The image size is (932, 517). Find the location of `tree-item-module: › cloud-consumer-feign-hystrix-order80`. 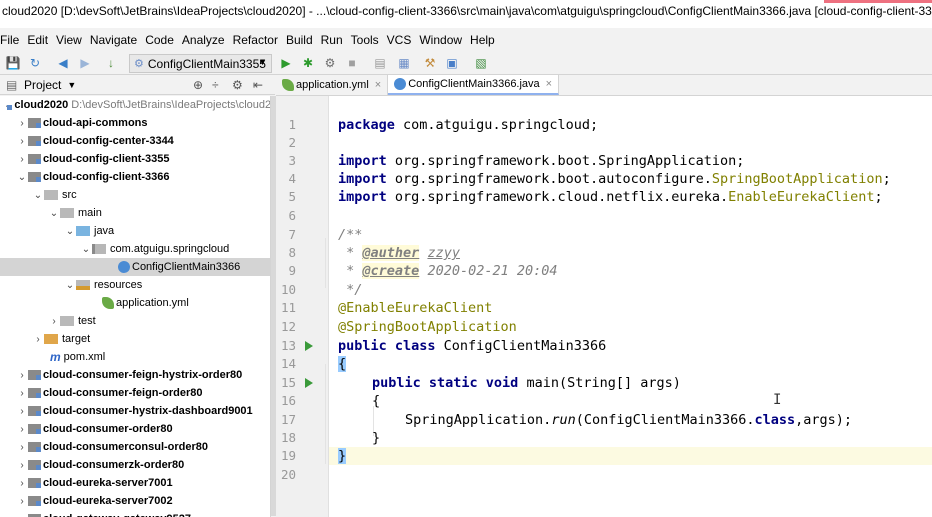

tree-item-module: › cloud-consumer-feign-hystrix-order80 is located at coordinates (137, 375).